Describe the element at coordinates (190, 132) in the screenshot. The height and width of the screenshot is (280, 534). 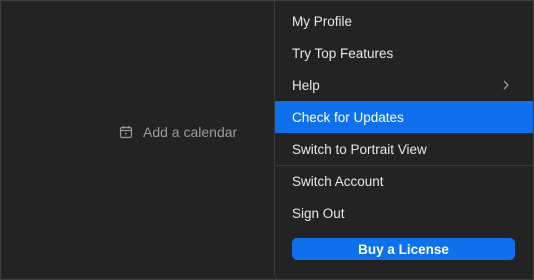
I see `add-calendar-label: Add a calendar` at that location.